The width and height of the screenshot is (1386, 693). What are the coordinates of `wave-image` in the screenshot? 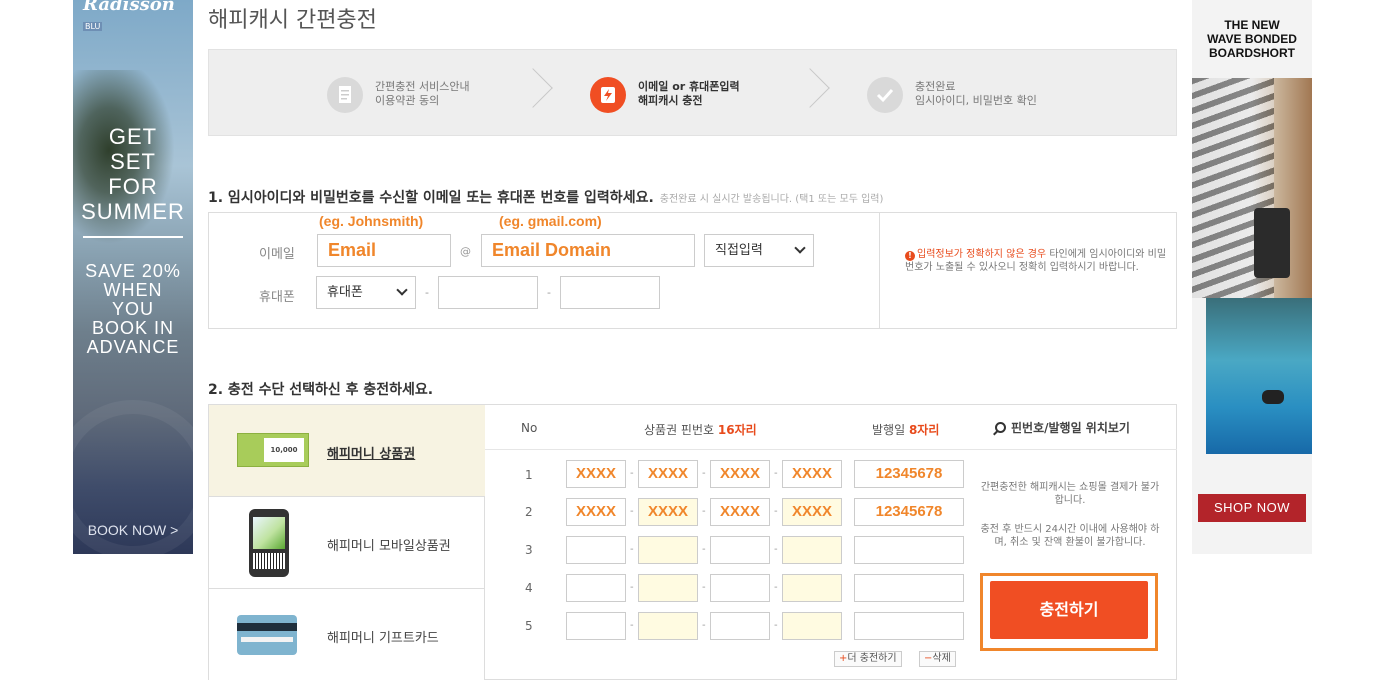 It's located at (1259, 376).